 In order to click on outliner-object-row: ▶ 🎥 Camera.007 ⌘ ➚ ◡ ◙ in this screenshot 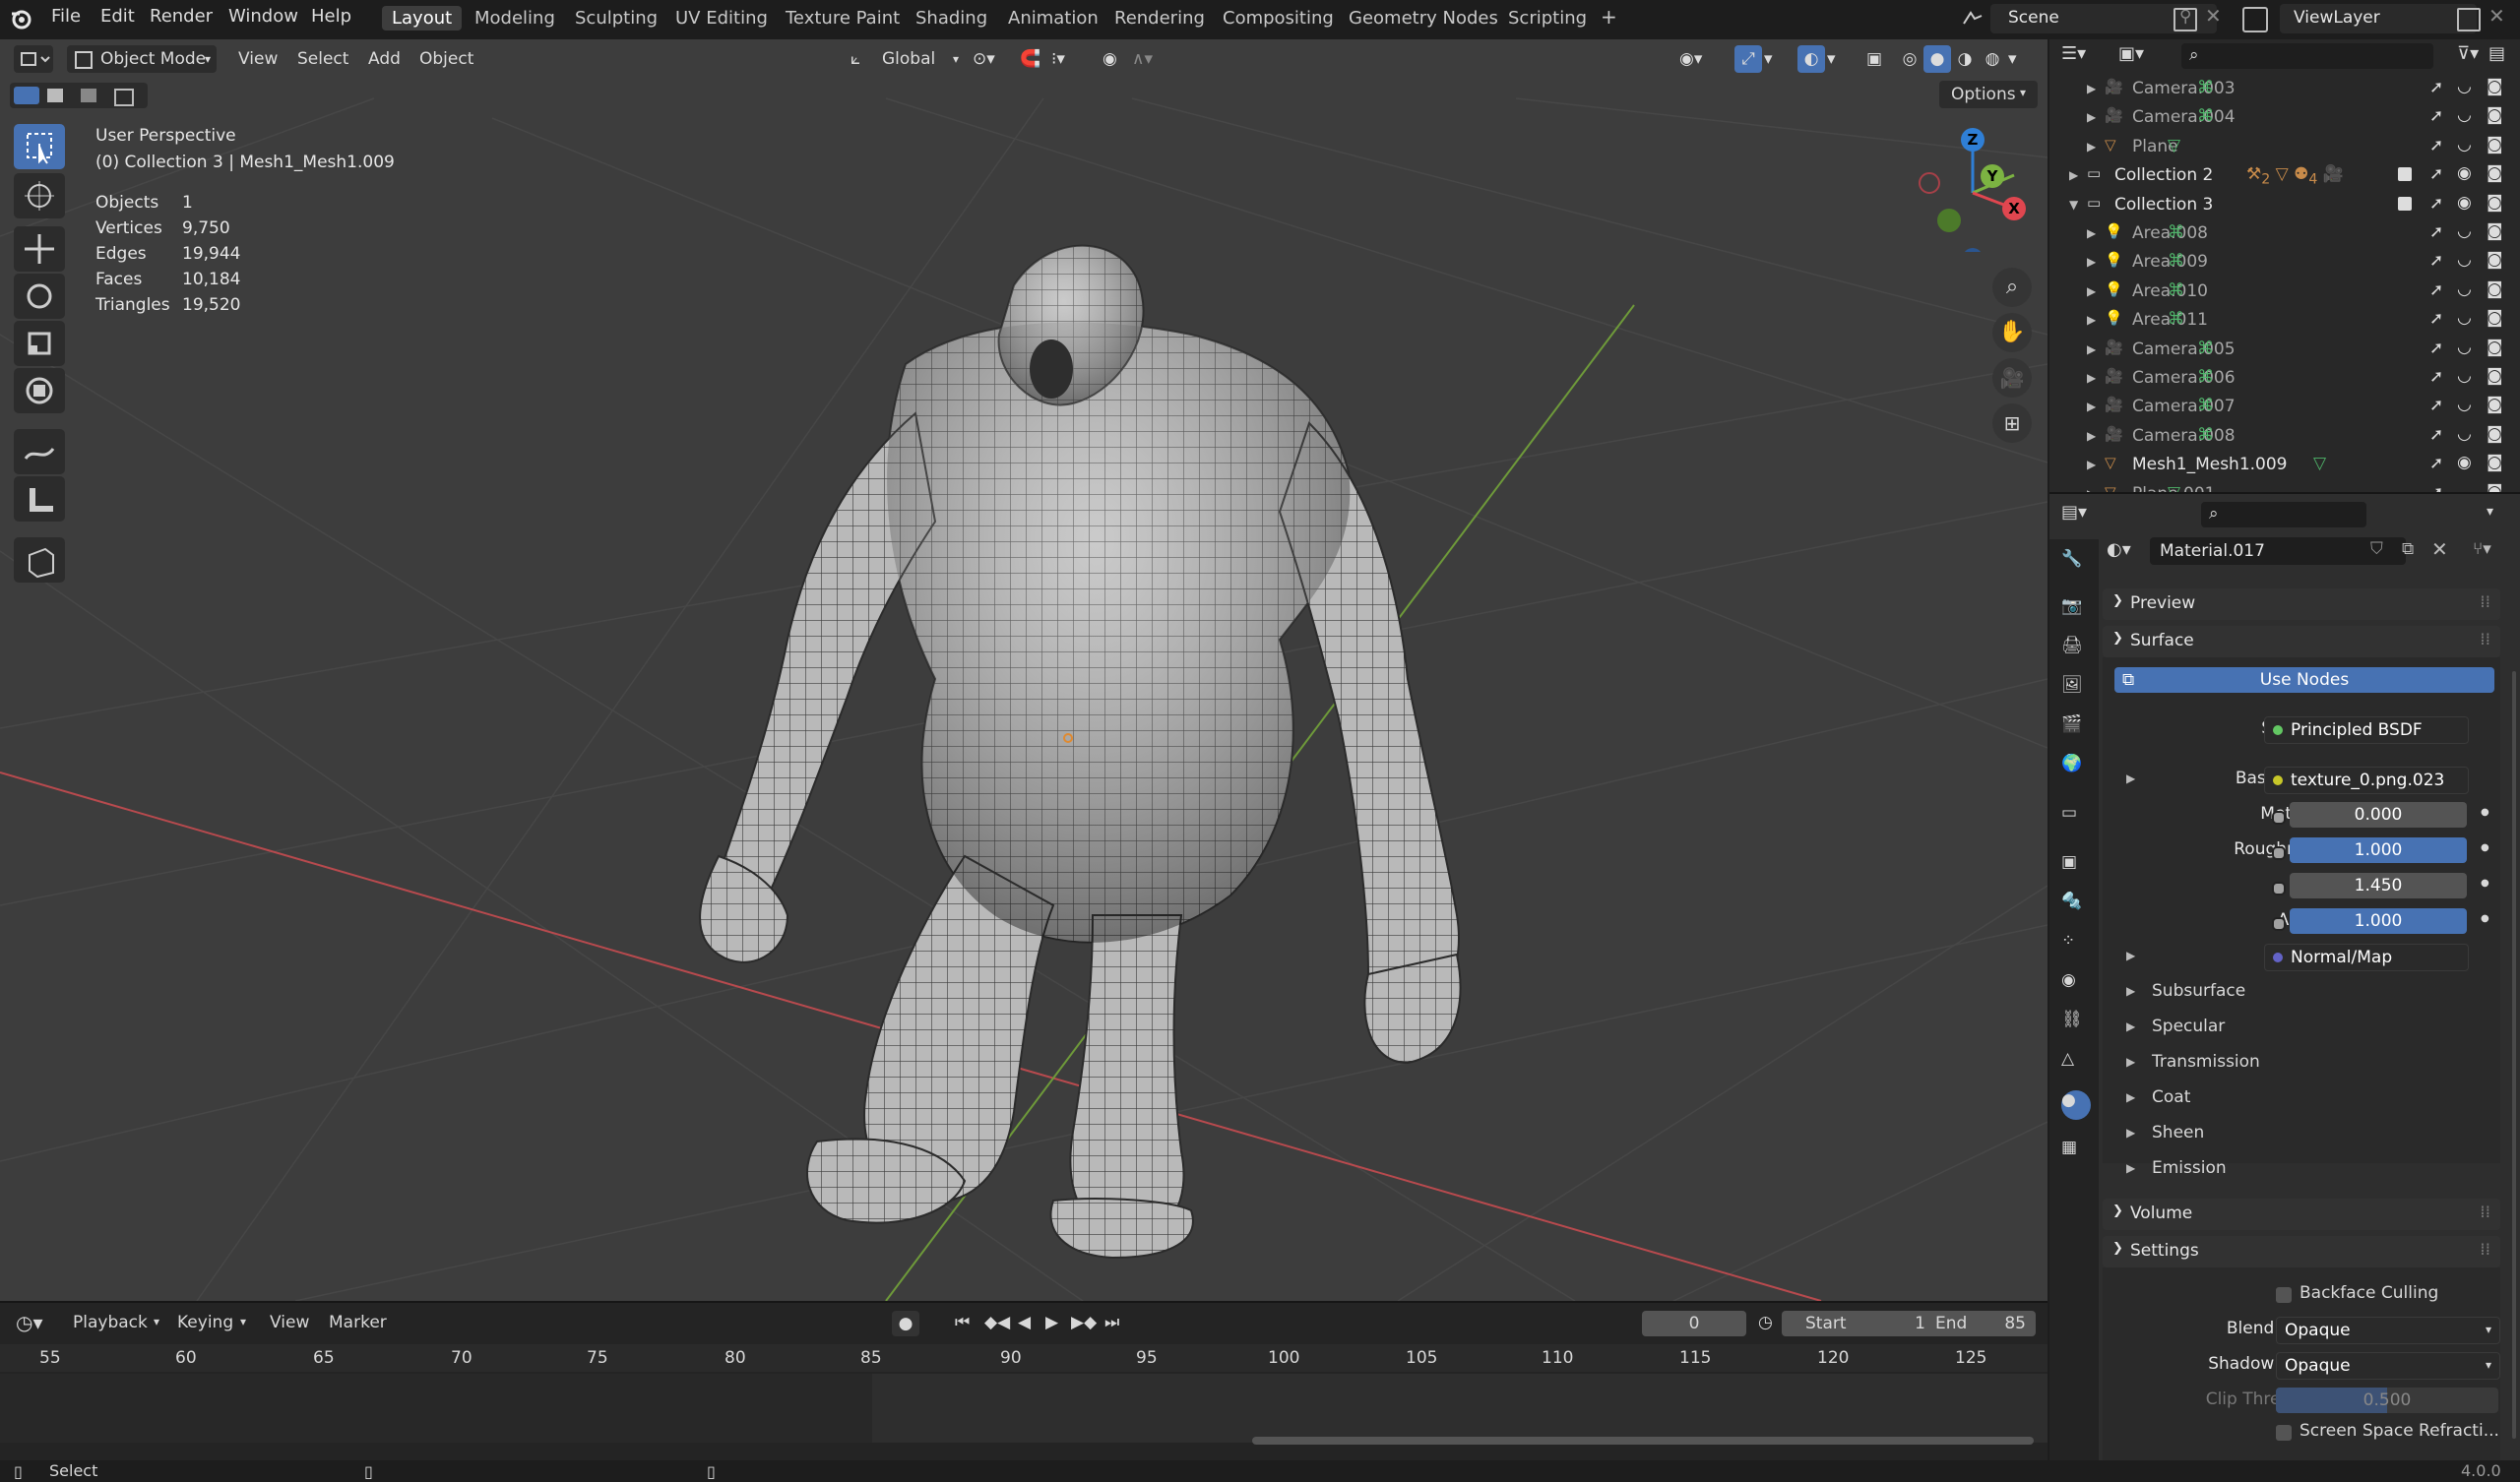, I will do `click(2284, 406)`.